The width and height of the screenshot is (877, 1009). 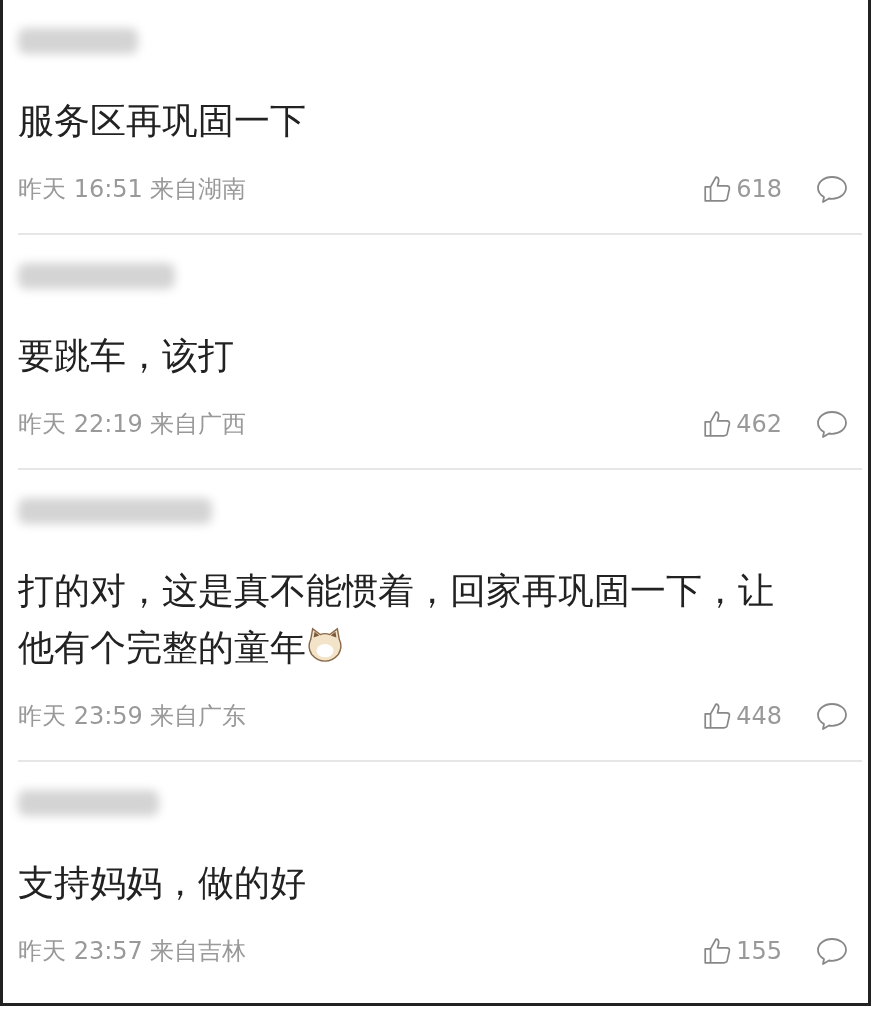 What do you see at coordinates (742, 951) in the screenshot?
I see `like-button: 155` at bounding box center [742, 951].